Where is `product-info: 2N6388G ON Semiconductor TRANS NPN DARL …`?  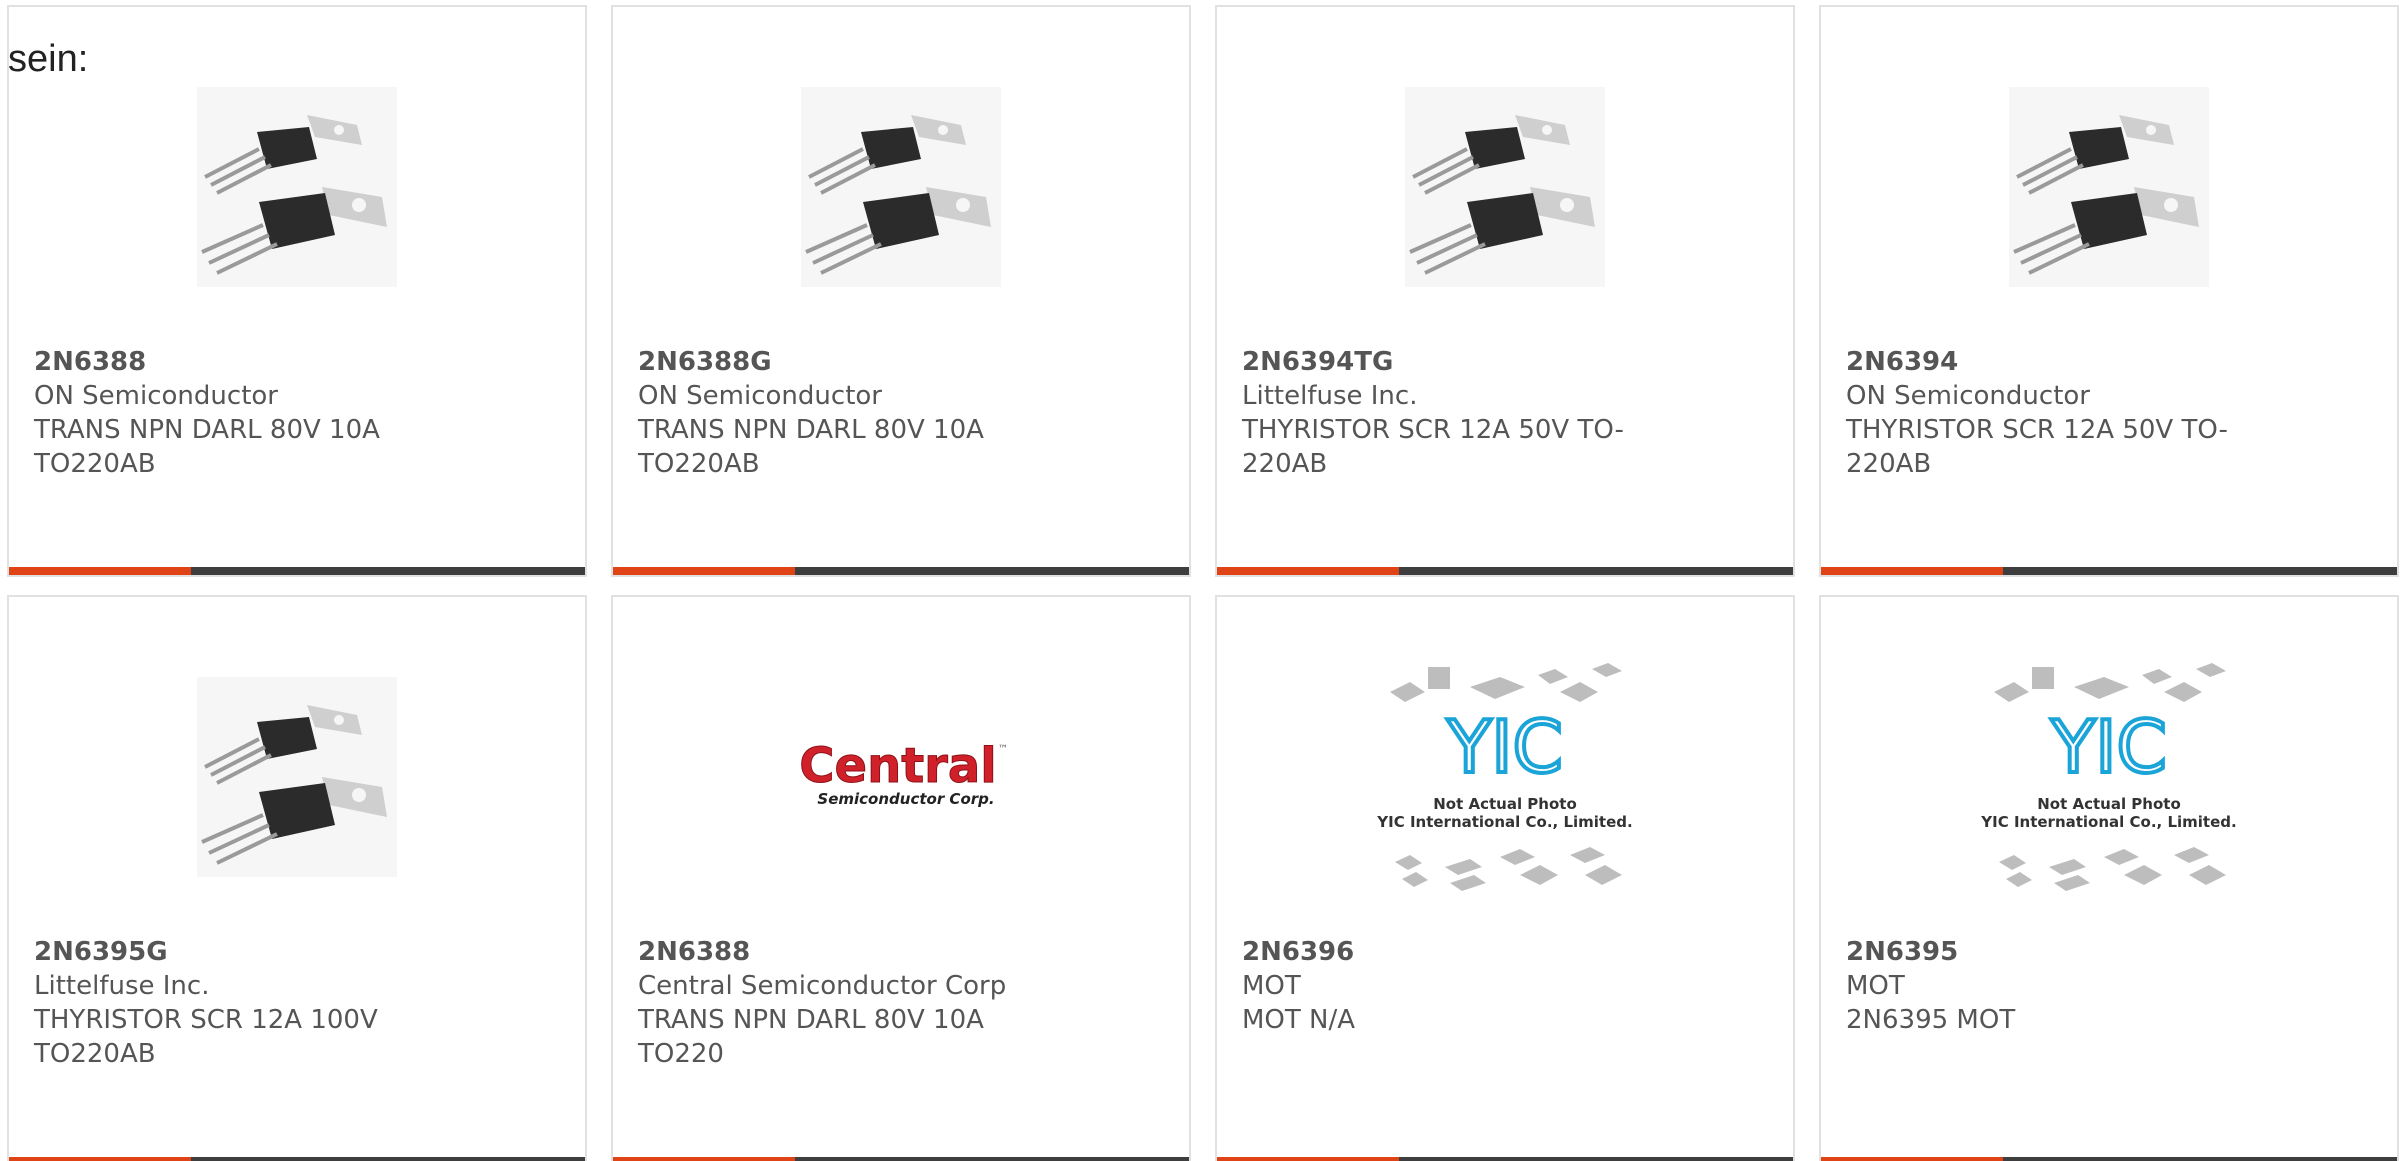
product-info: 2N6388G ON Semiconductor TRANS NPN DARL … is located at coordinates (848, 413).